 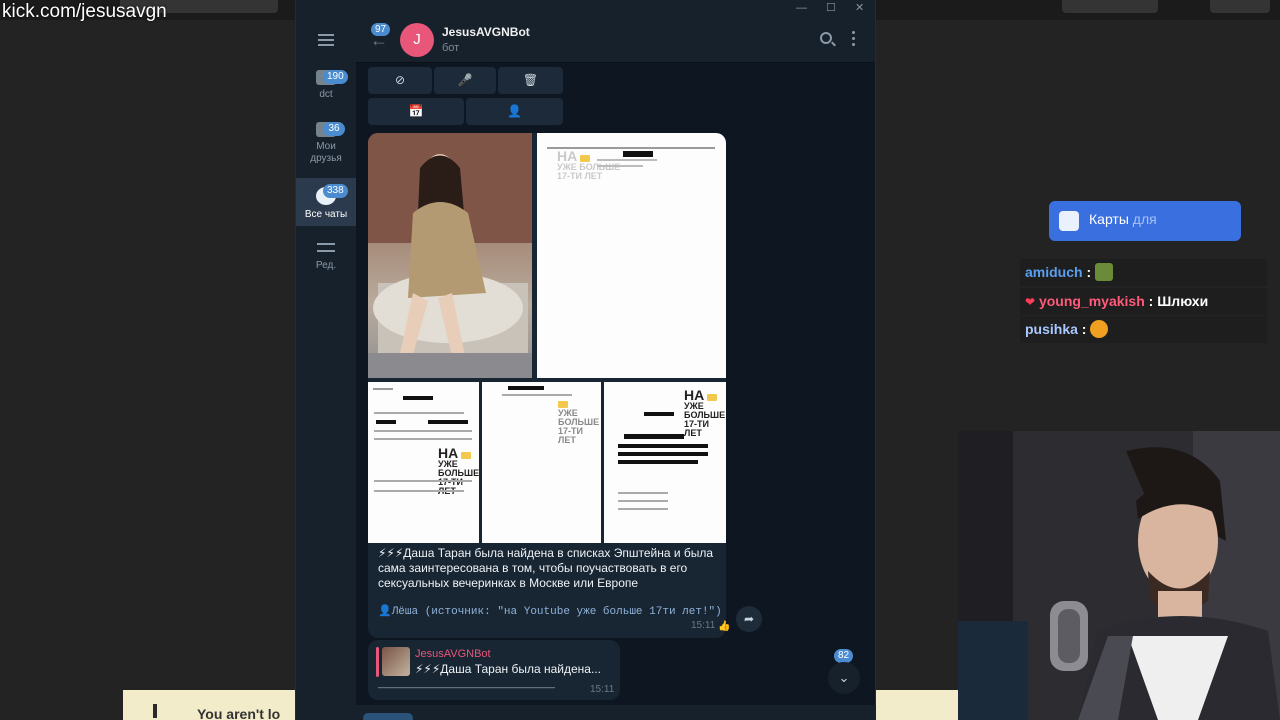 I want to click on search-icon, so click(x=826, y=38).